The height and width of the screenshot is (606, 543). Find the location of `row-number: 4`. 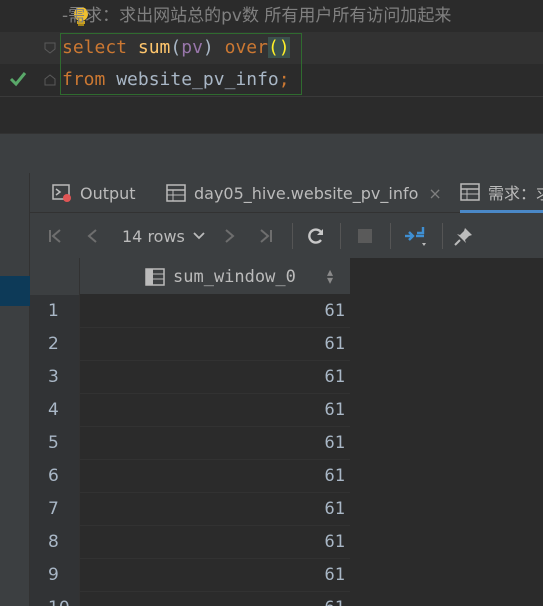

row-number: 4 is located at coordinates (55, 410).